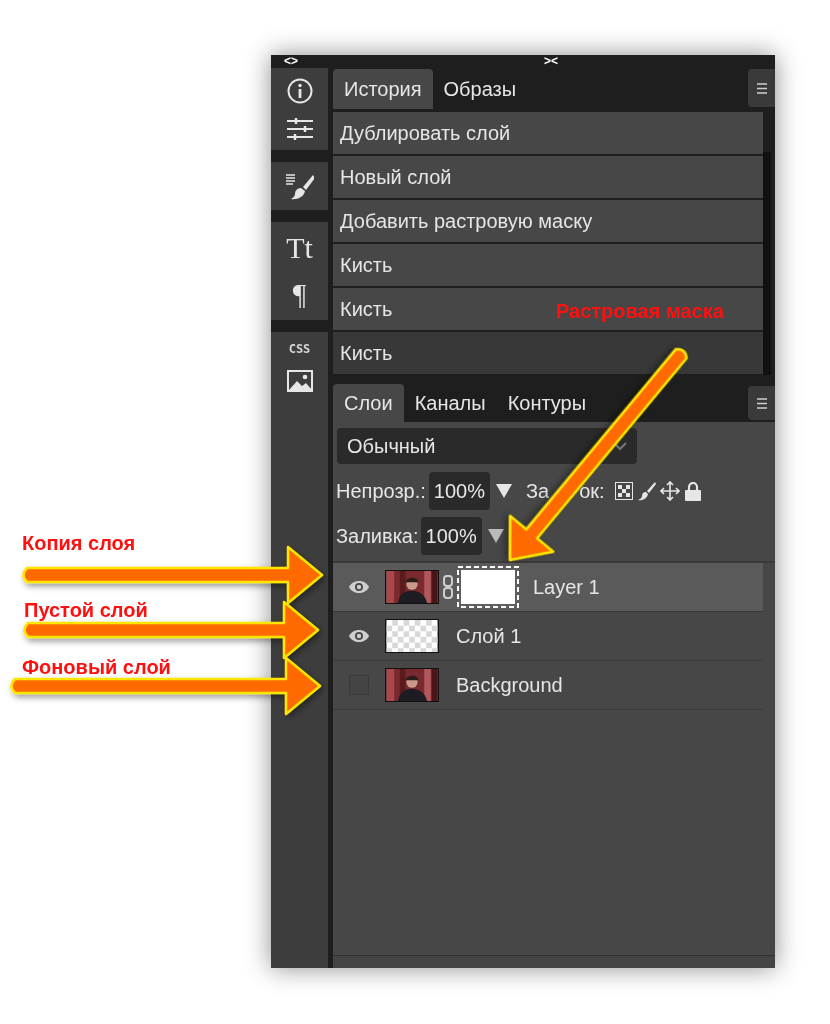  I want to click on opacity-field: 100%, so click(459, 491).